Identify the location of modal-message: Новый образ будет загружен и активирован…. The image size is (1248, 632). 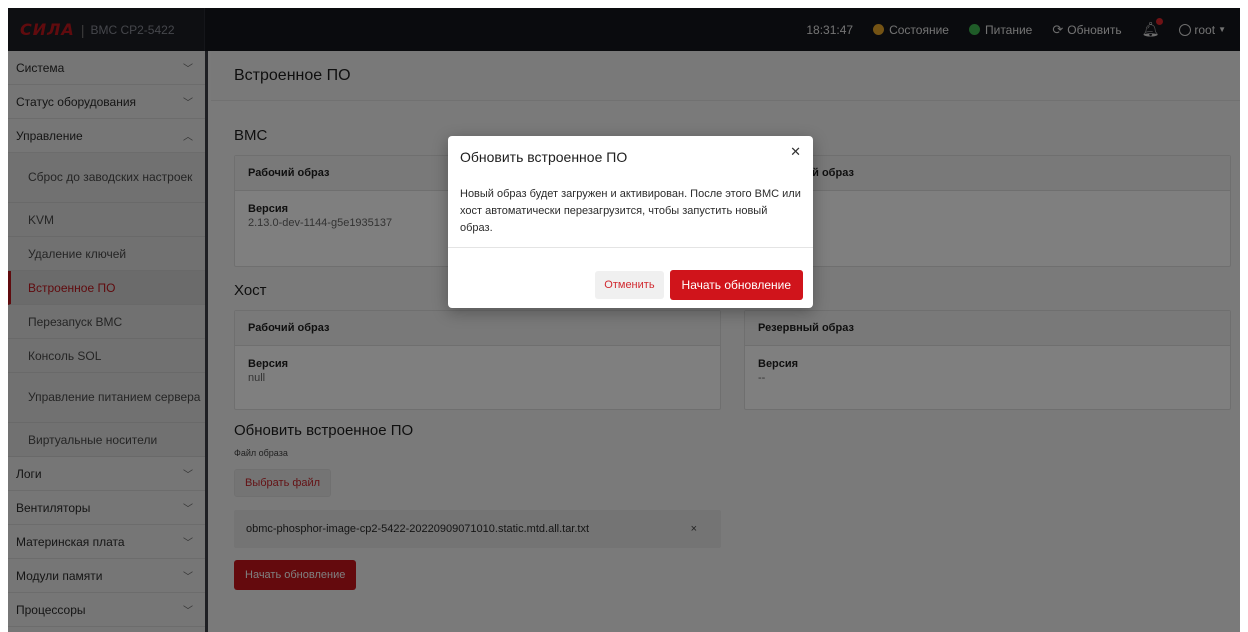
(630, 213).